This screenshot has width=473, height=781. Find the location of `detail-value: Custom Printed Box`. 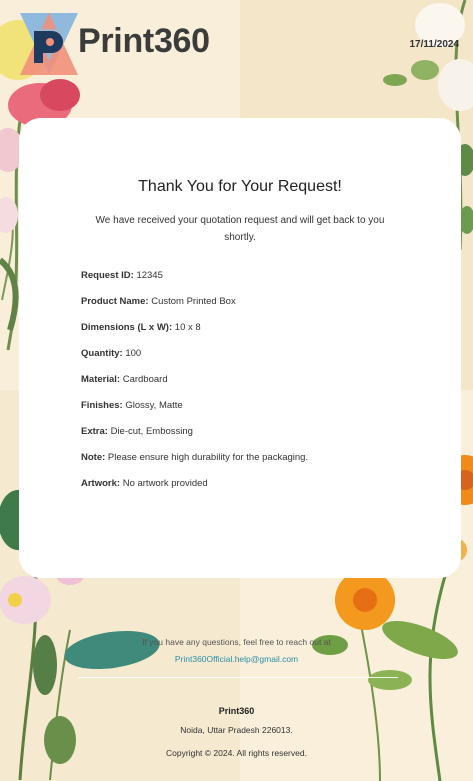

detail-value: Custom Printed Box is located at coordinates (193, 301).